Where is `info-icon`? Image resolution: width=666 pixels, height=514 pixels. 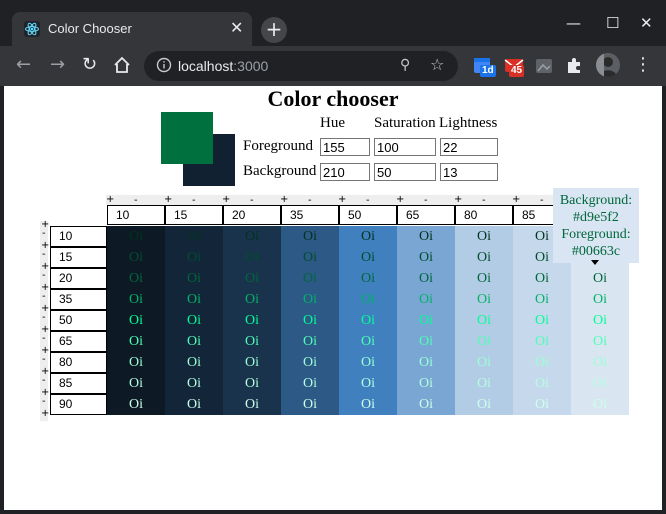
info-icon is located at coordinates (164, 65).